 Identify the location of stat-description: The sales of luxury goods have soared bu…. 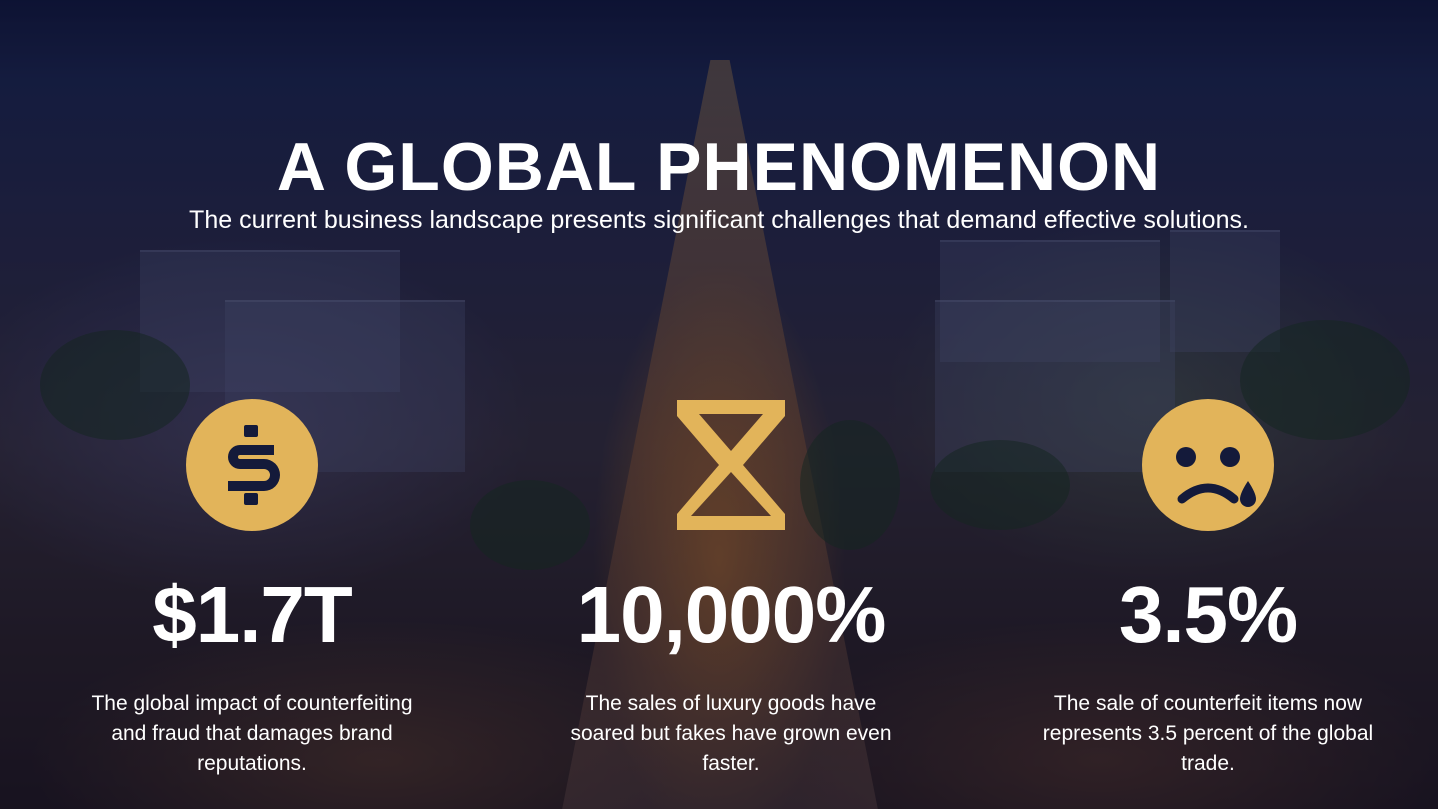
(731, 733).